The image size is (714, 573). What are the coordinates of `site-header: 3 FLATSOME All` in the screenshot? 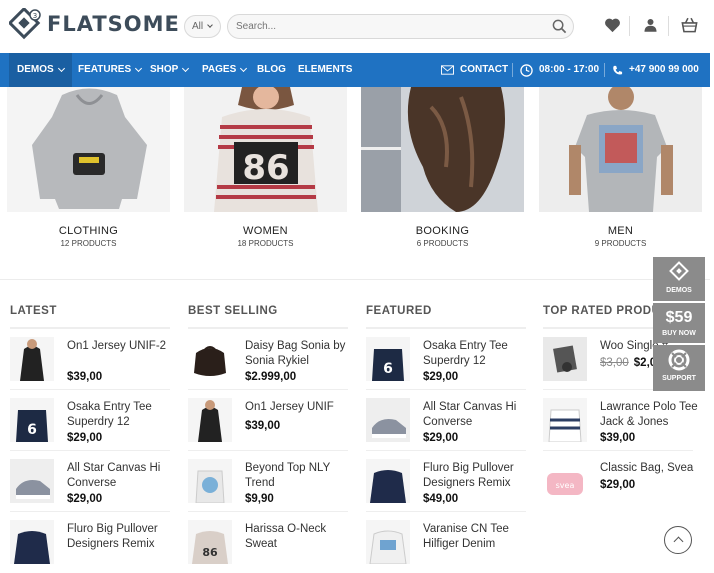 It's located at (357, 26).